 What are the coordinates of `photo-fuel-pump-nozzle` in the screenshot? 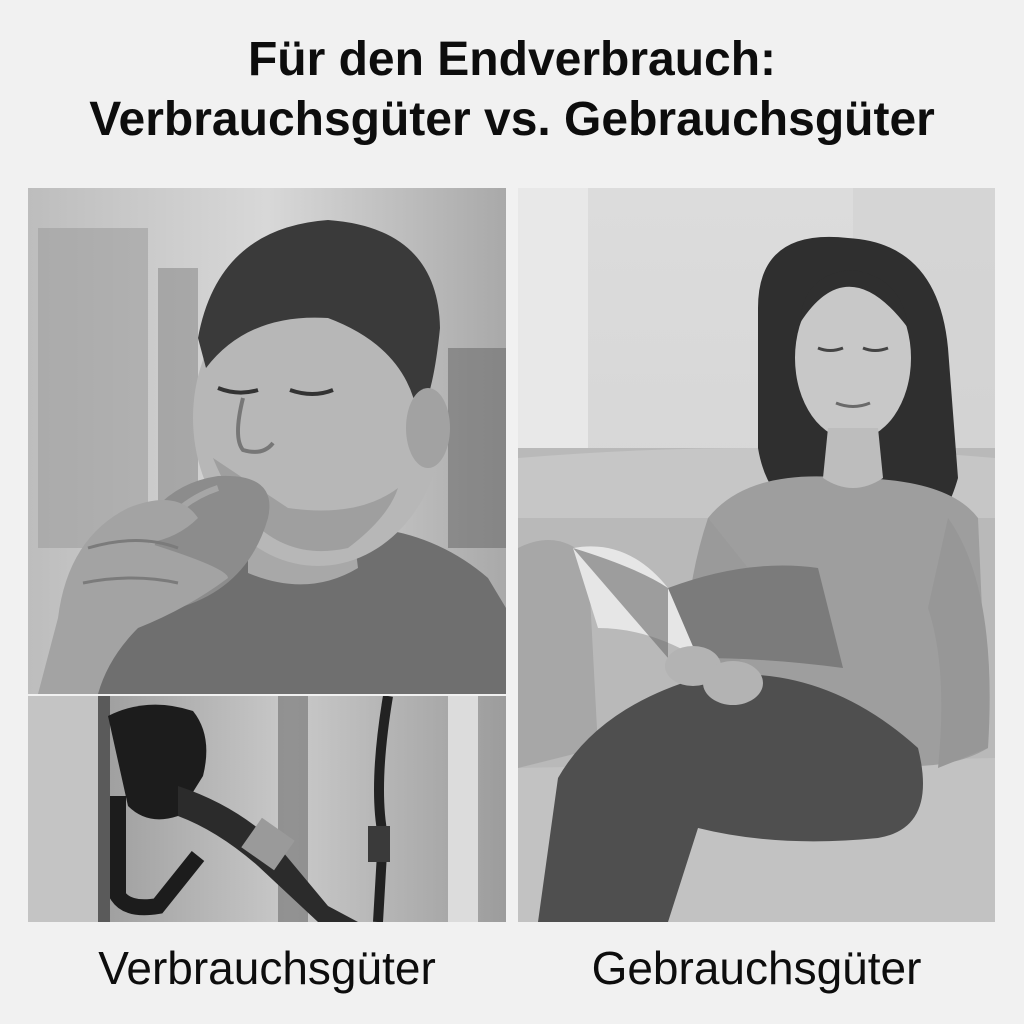 It's located at (267, 809).